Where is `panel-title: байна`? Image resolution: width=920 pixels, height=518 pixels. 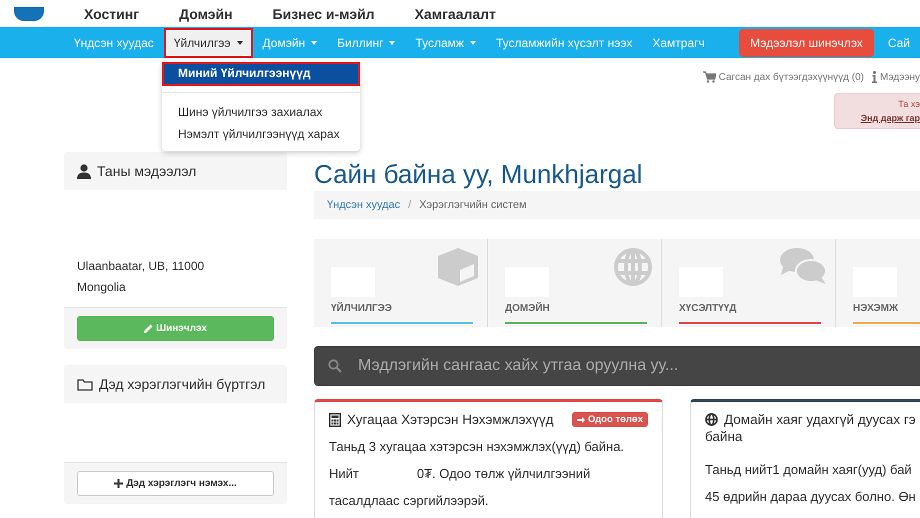
panel-title: байна is located at coordinates (724, 436).